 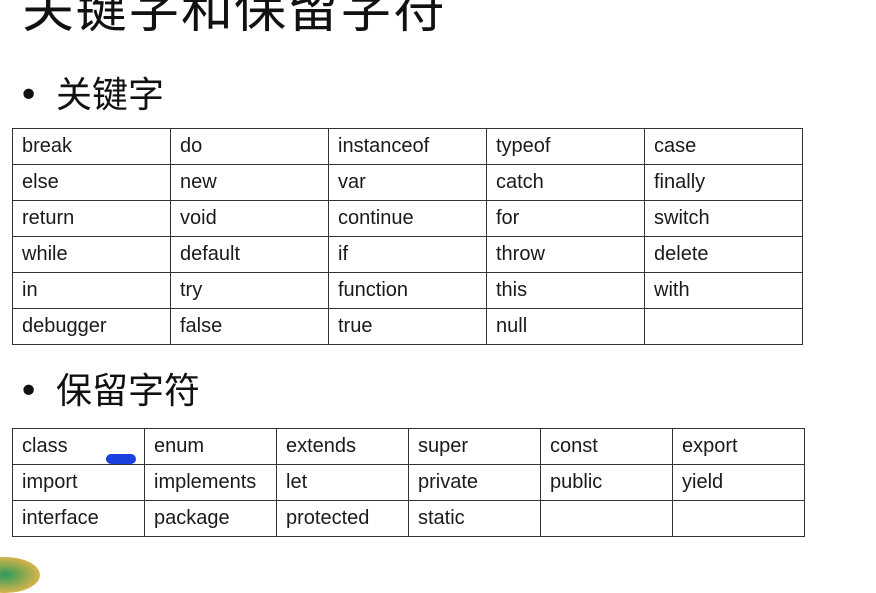 I want to click on reserved-heading: • 保留字符, so click(x=109, y=392).